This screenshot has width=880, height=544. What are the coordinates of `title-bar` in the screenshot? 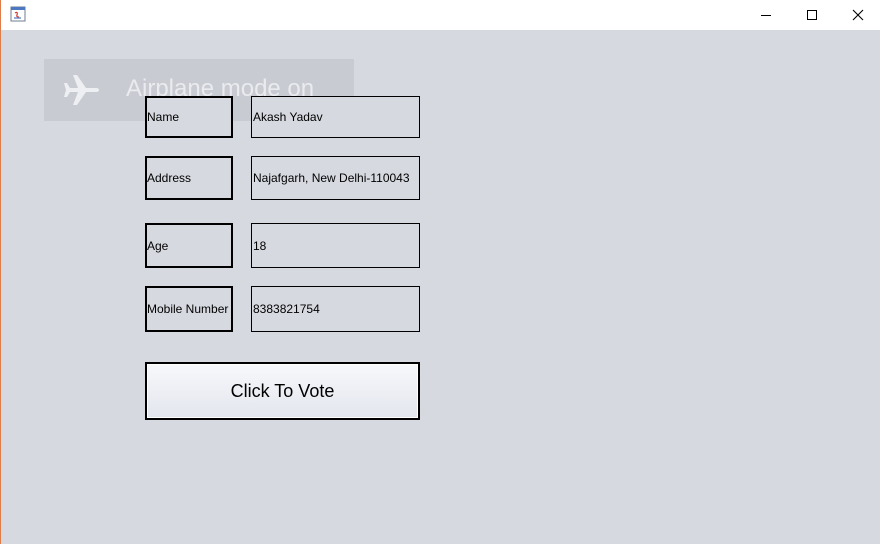 It's located at (440, 15).